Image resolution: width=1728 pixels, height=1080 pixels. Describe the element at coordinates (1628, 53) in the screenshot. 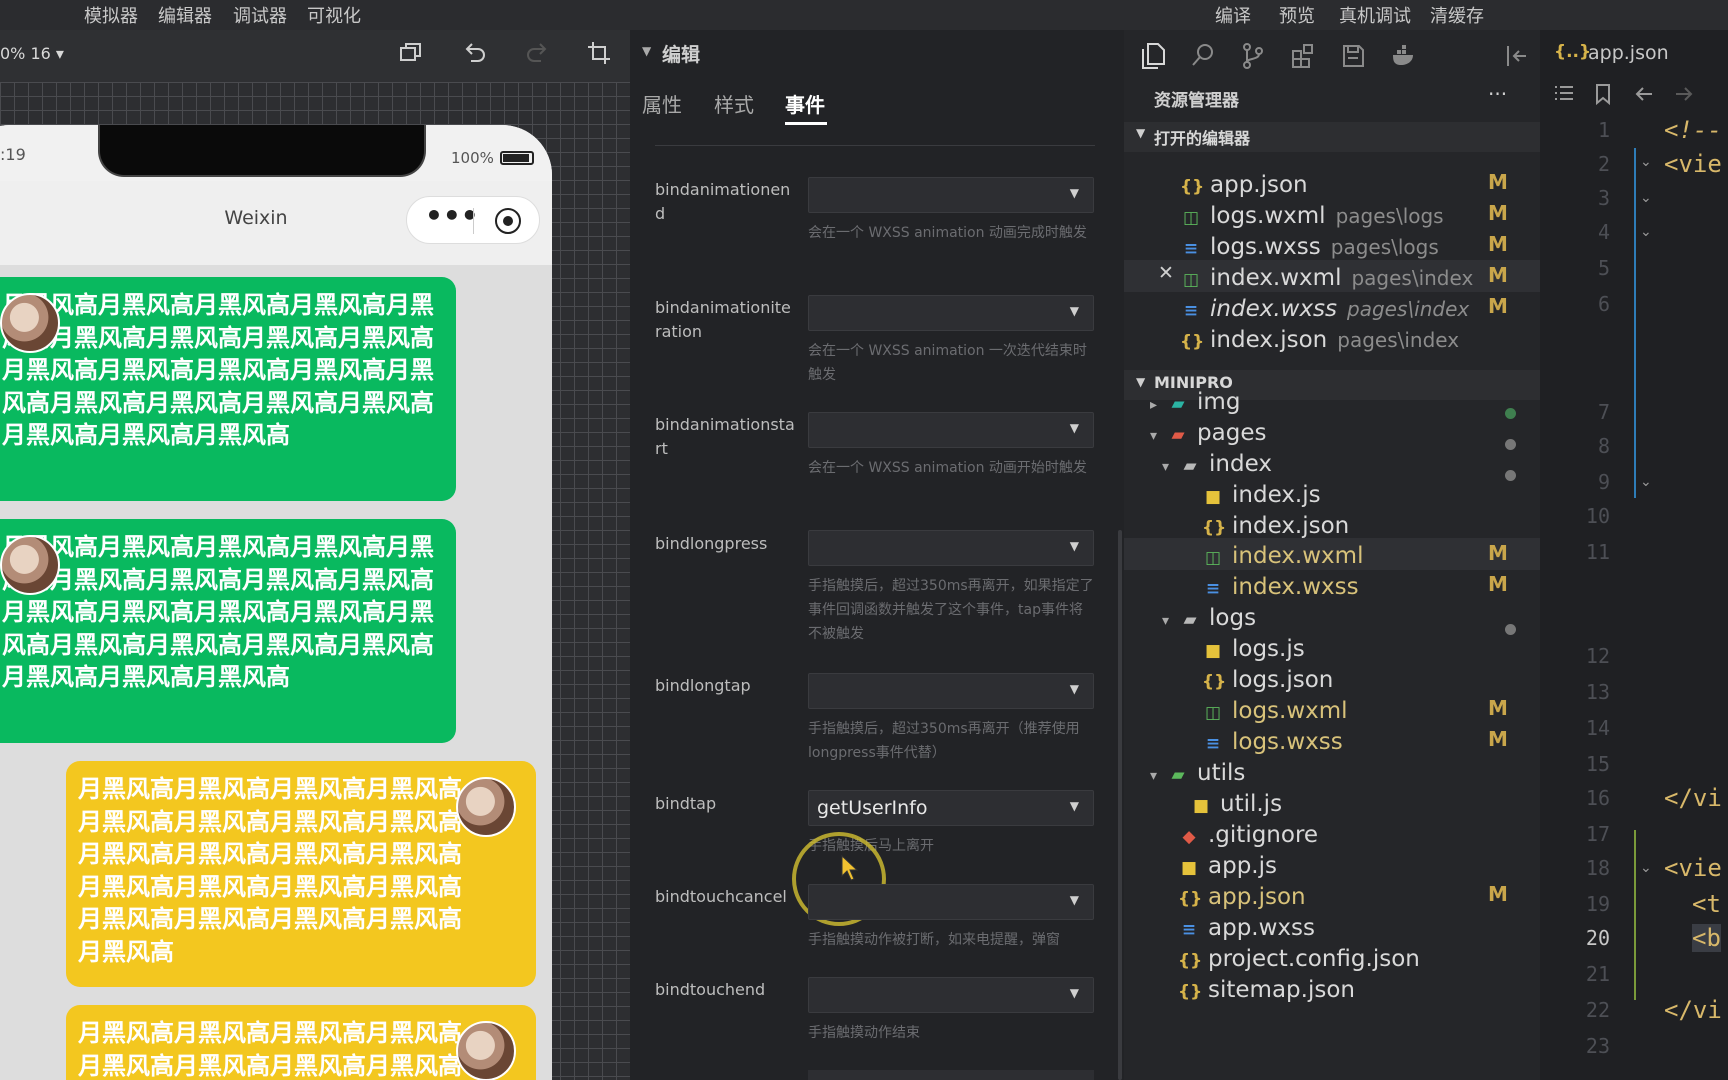

I see `editor-tab-label: app.json` at that location.